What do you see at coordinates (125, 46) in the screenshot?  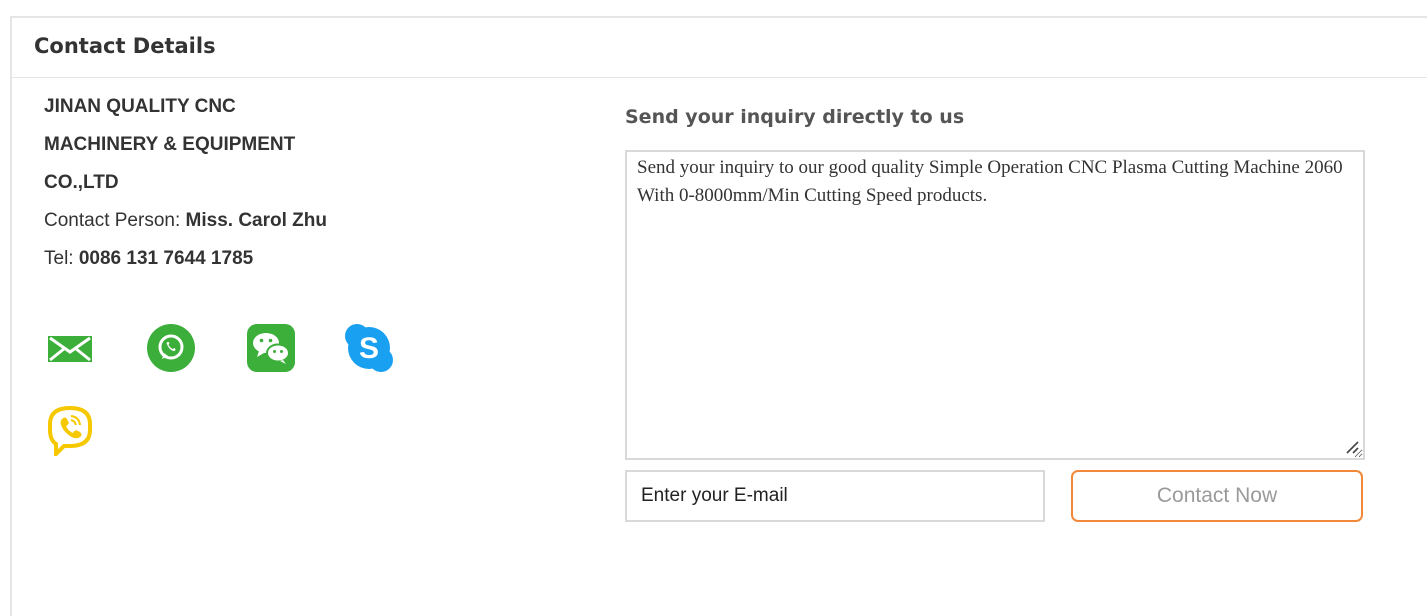 I see `panel-title: Contact Details` at bounding box center [125, 46].